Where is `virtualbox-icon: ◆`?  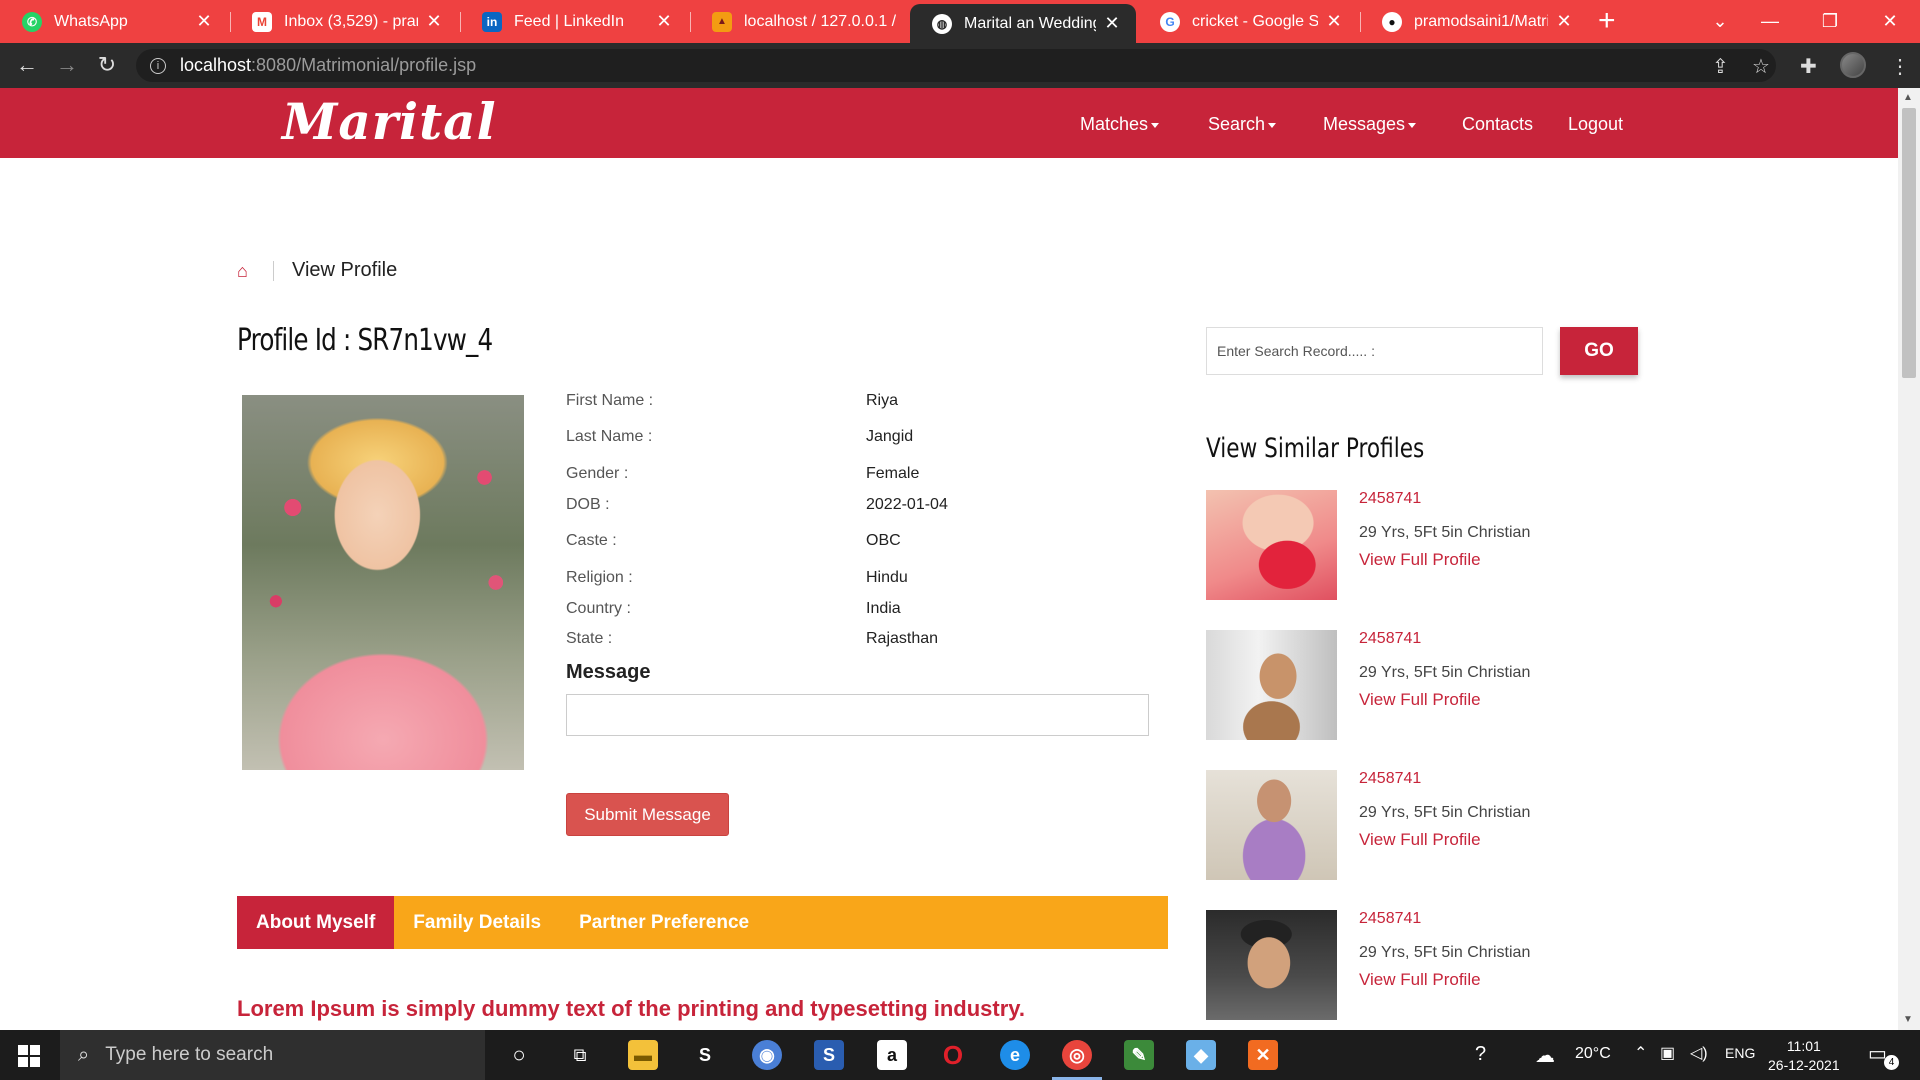
virtualbox-icon: ◆ is located at coordinates (1201, 1055).